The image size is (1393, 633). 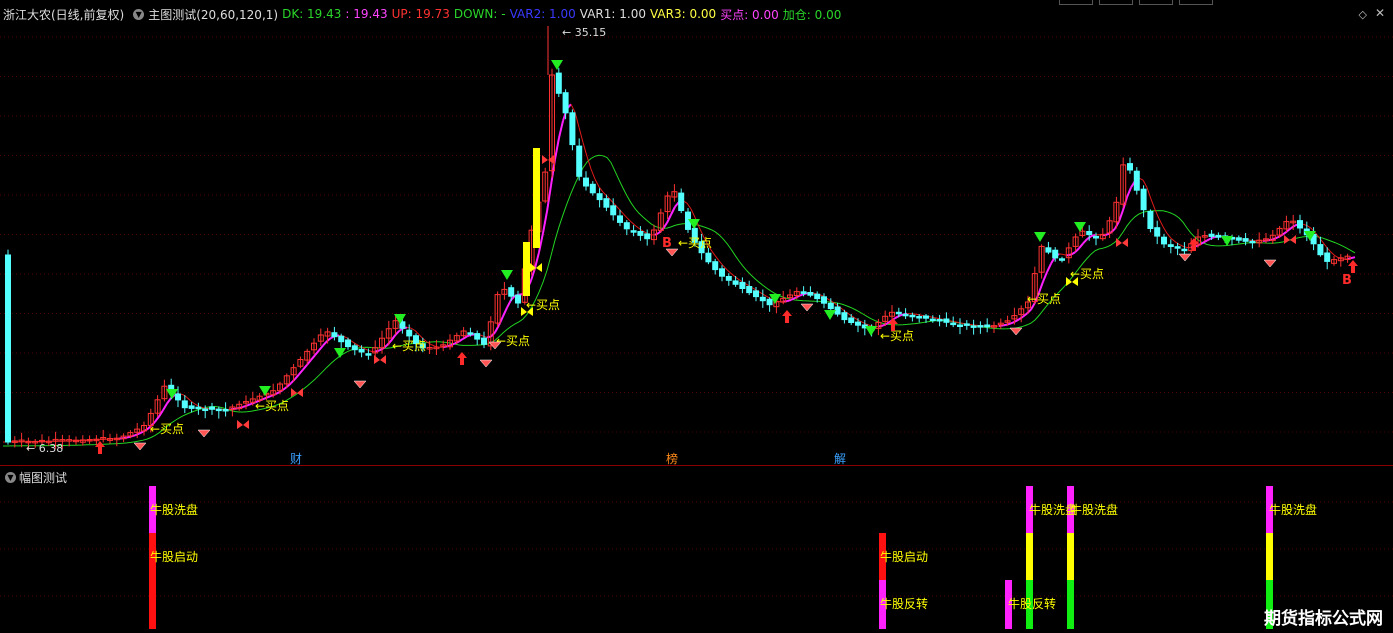 What do you see at coordinates (1380, 13) in the screenshot?
I see `close-icon: ✕` at bounding box center [1380, 13].